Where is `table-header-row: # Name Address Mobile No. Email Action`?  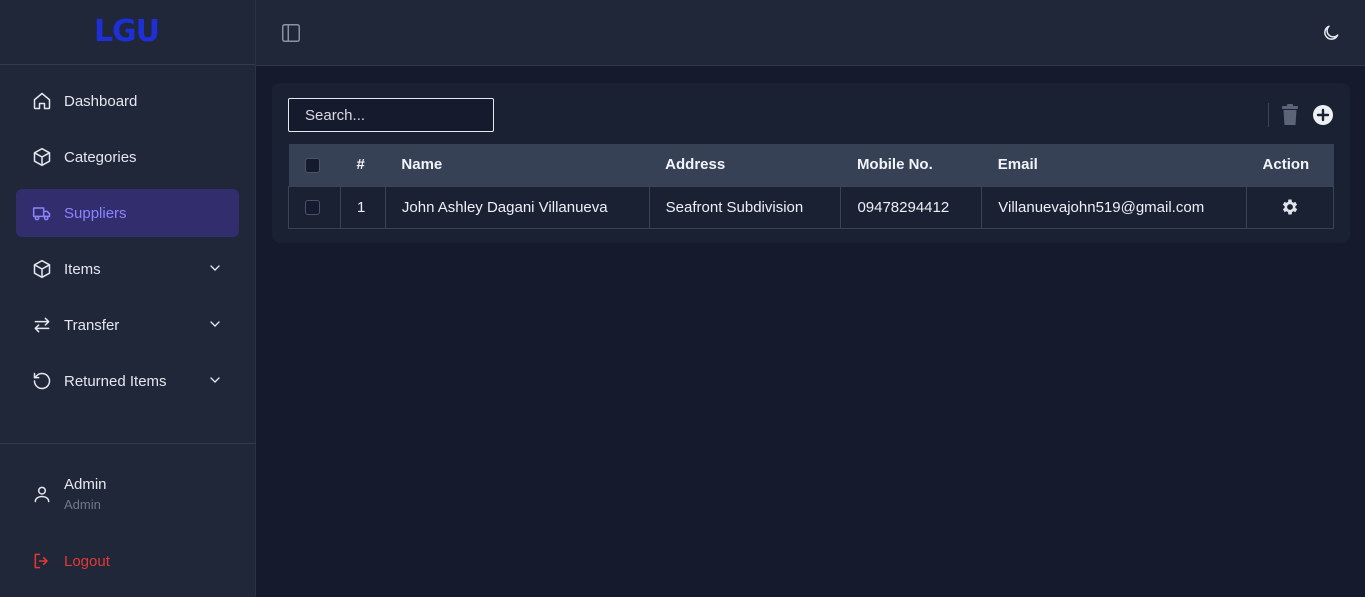
table-header-row: # Name Address Mobile No. Email Action is located at coordinates (811, 165).